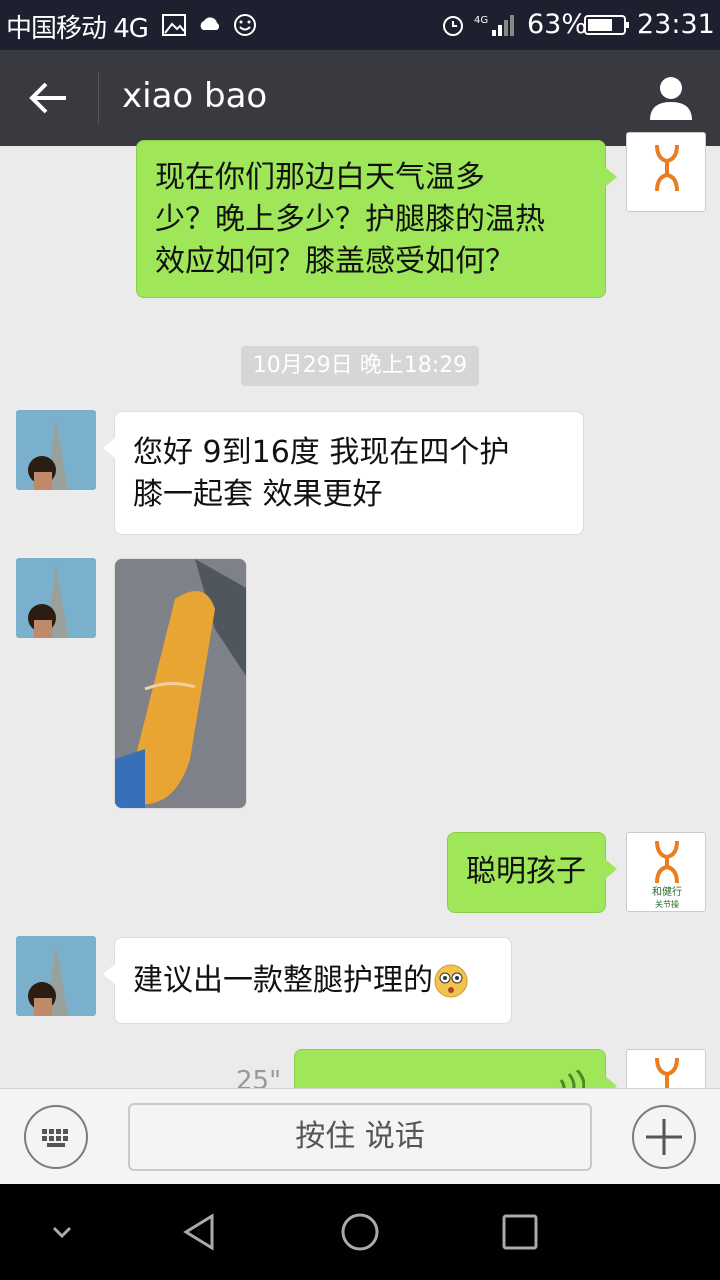 This screenshot has width=720, height=1280. Describe the element at coordinates (481, 20) in the screenshot. I see `svg-text: 4G` at that location.